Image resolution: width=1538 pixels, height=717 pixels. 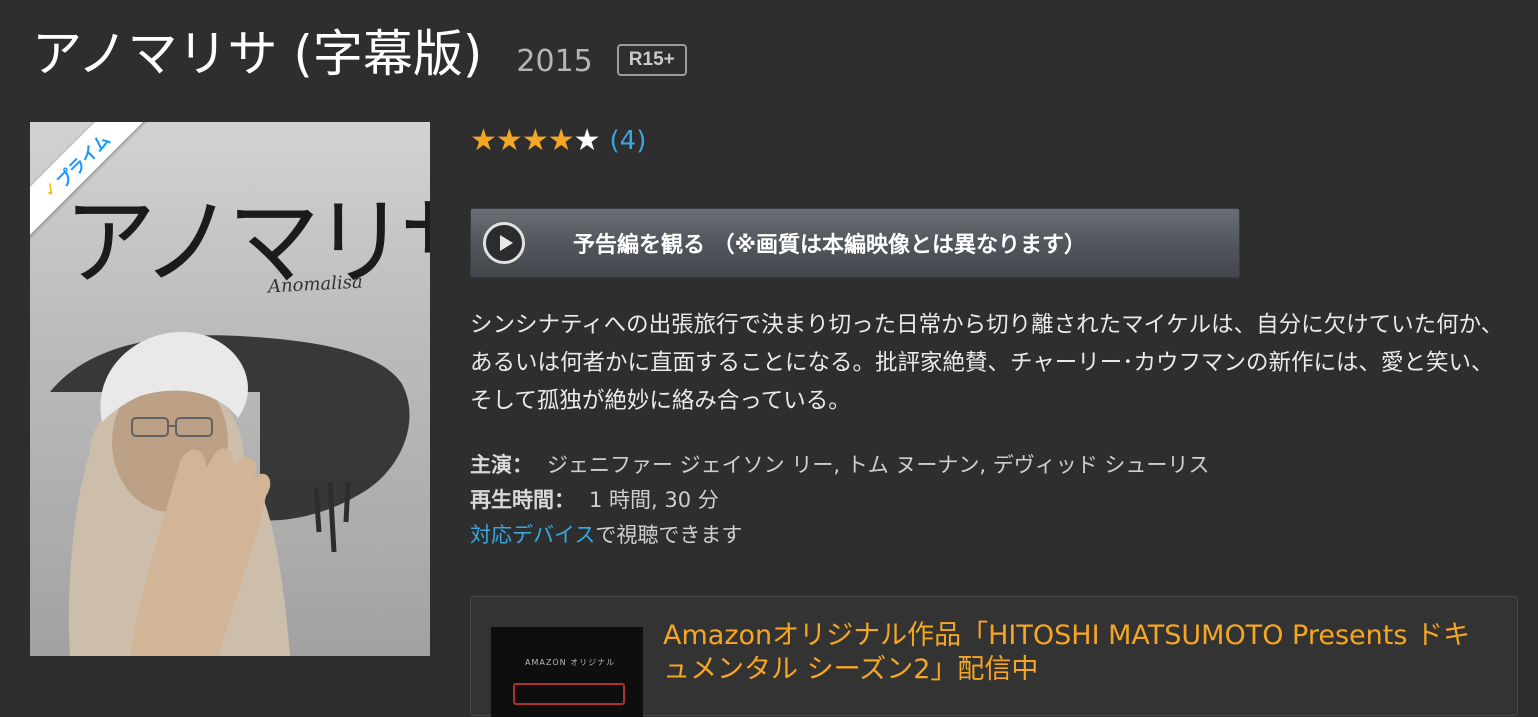 I want to click on customer-rating: ★ ★ ★ ★ ★ (4), so click(x=558, y=140).